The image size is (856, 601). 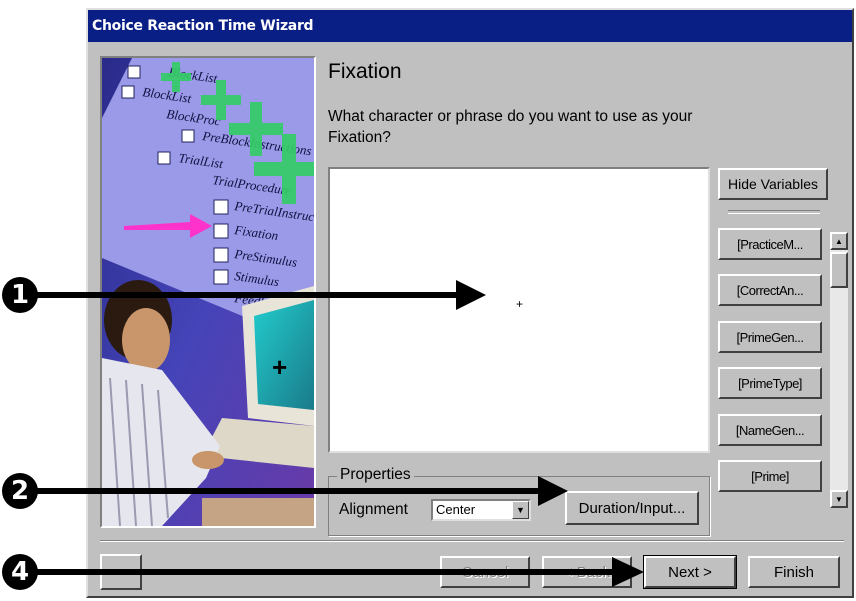 I want to click on arrow-2-head, so click(x=553, y=491).